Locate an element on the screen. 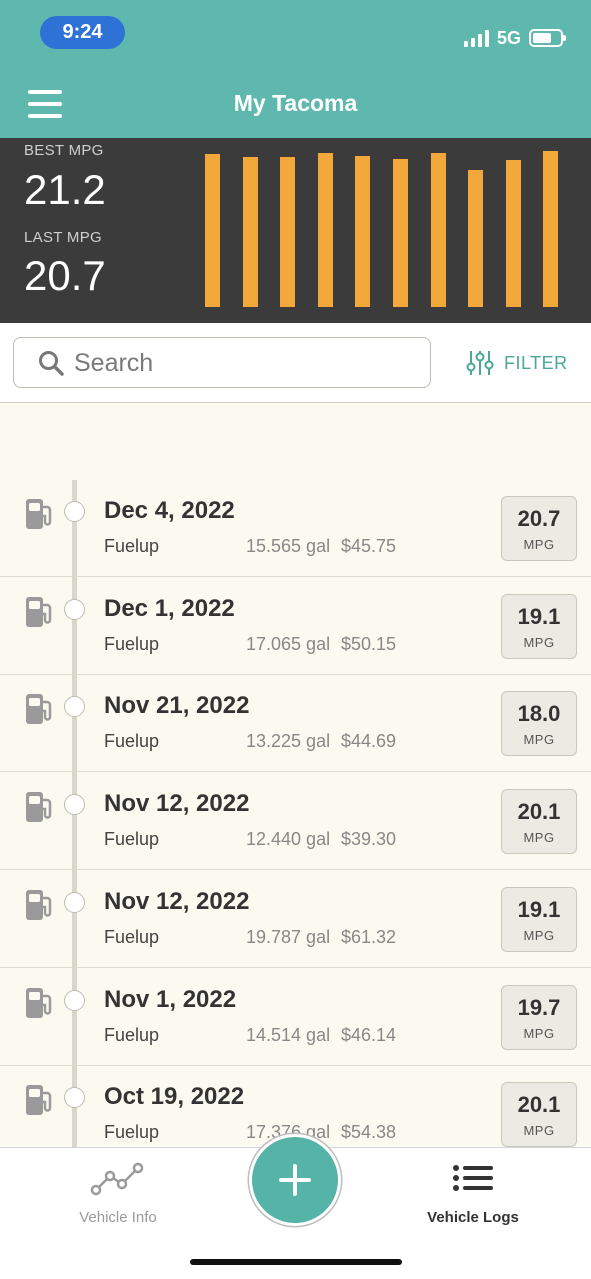 This screenshot has width=591, height=1279. tab-vehicle-info: Vehicle Info is located at coordinates (118, 1194).